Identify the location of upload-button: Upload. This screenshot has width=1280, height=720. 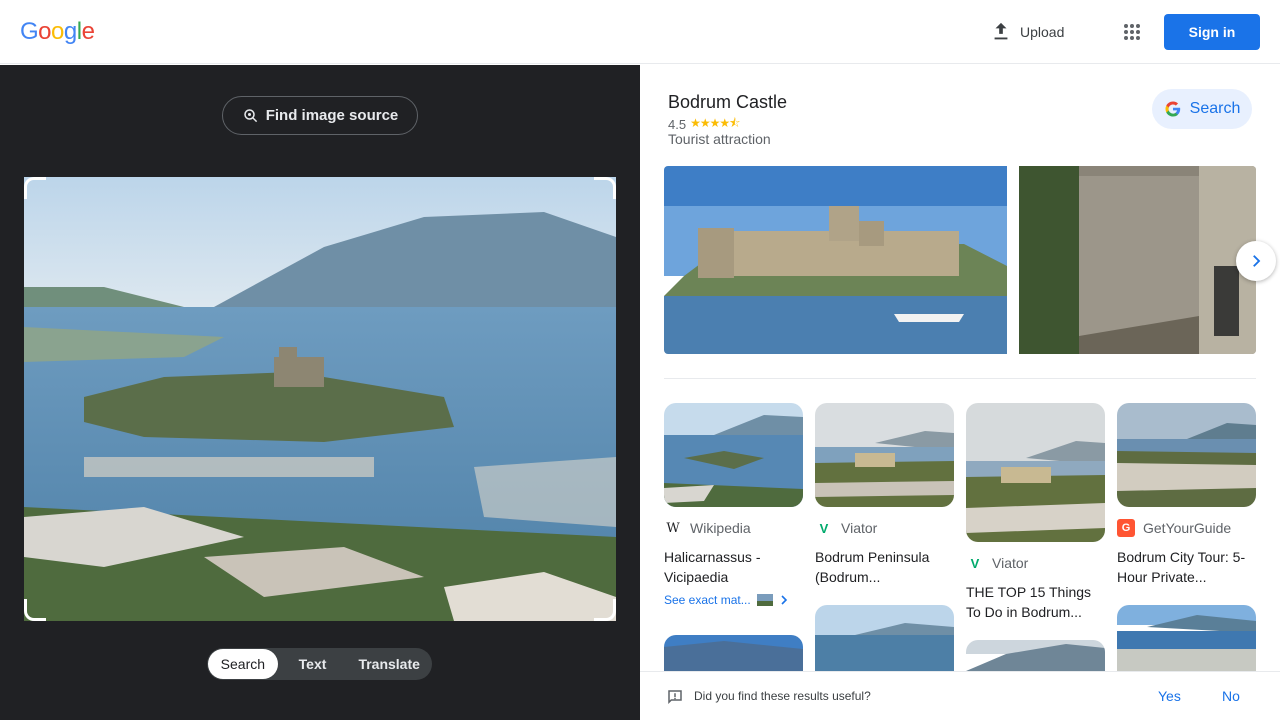
(1027, 32).